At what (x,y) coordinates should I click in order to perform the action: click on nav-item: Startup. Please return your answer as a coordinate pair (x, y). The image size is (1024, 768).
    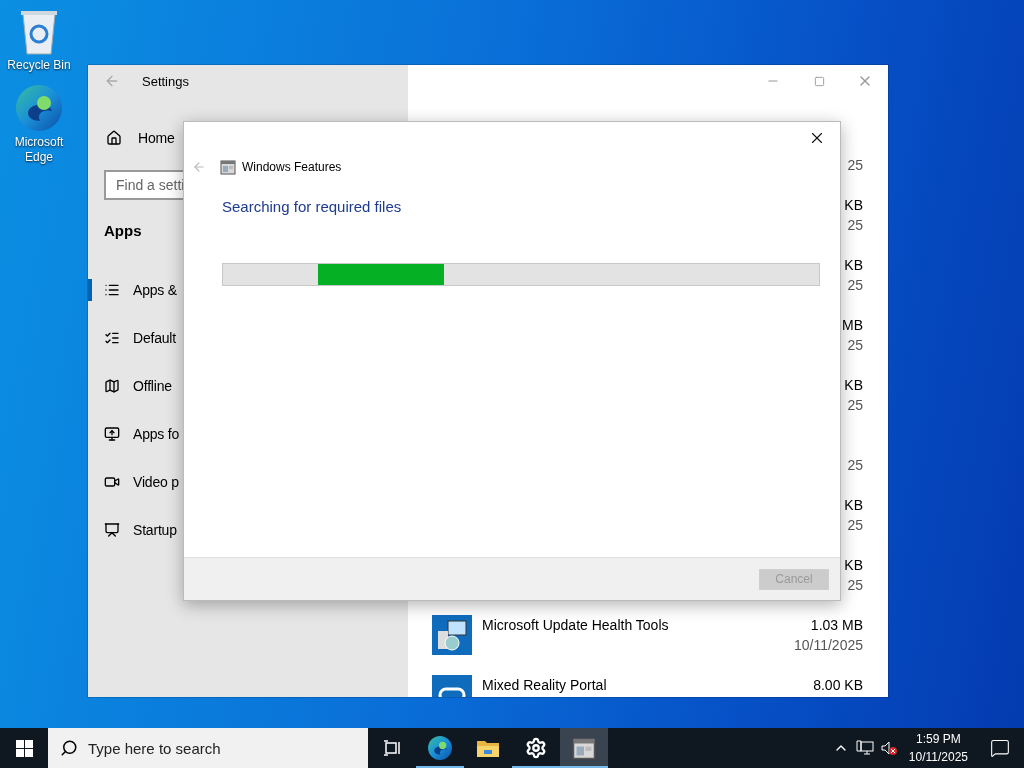
    Looking at the image, I should click on (155, 530).